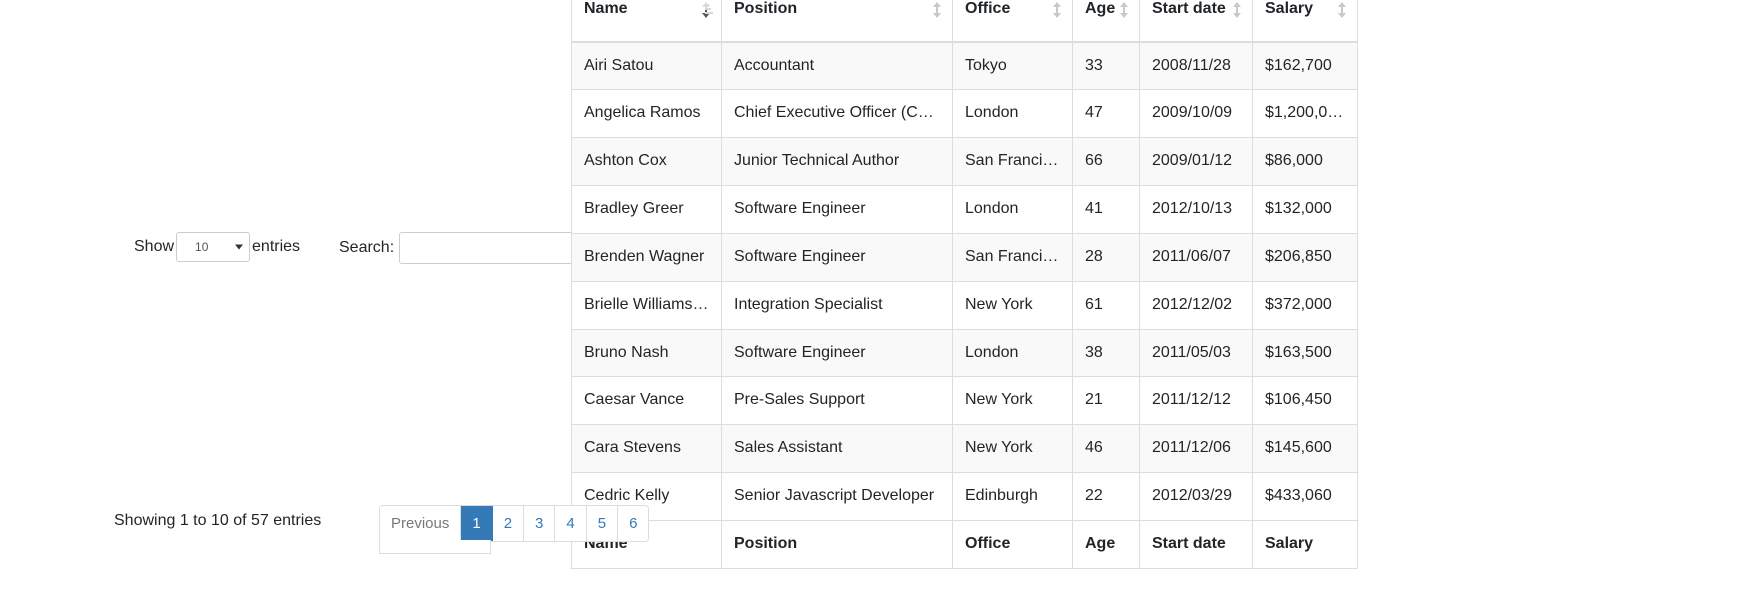 The image size is (1762, 611). What do you see at coordinates (1196, 113) in the screenshot?
I see `cell-start-date: 2009/10/09` at bounding box center [1196, 113].